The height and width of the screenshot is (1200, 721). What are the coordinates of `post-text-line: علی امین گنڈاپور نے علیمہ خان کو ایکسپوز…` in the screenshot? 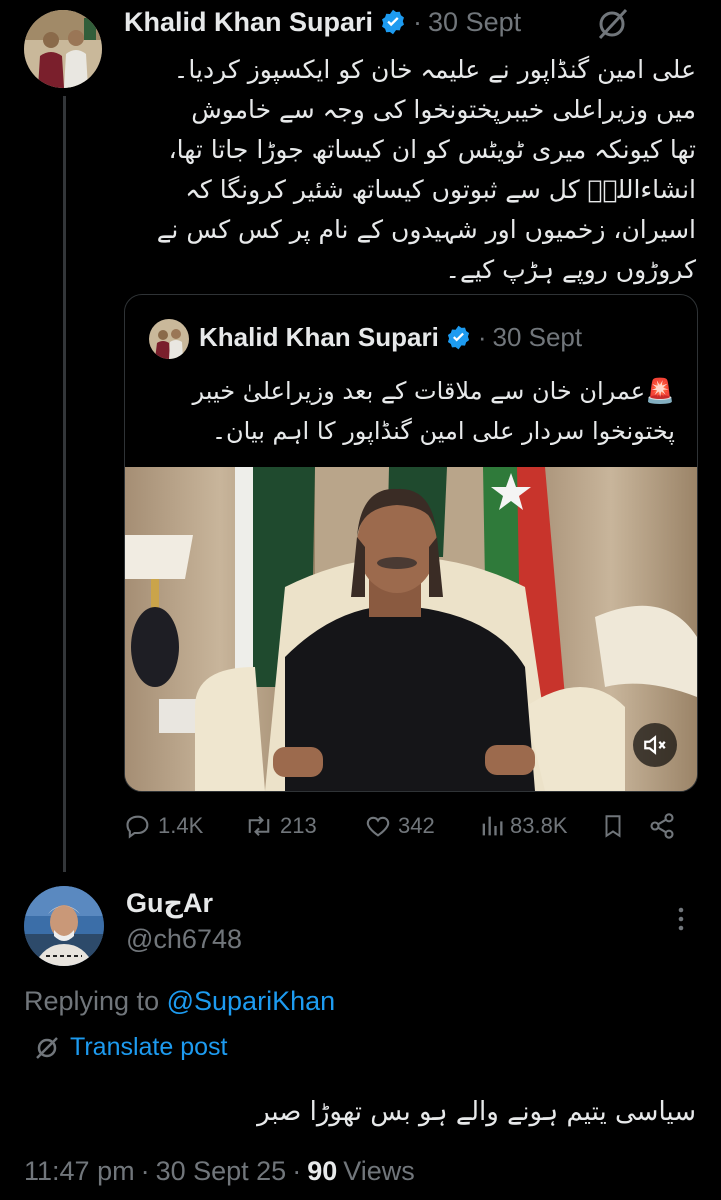 It's located at (434, 69).